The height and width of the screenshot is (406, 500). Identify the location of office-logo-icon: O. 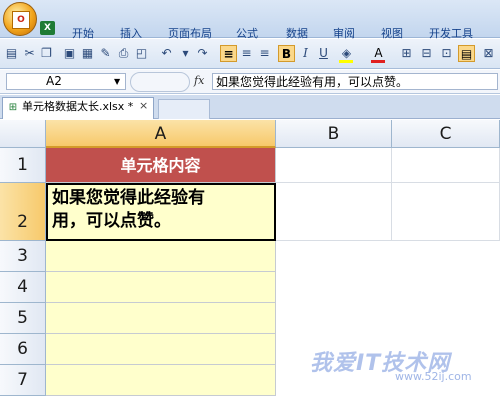
(21, 20).